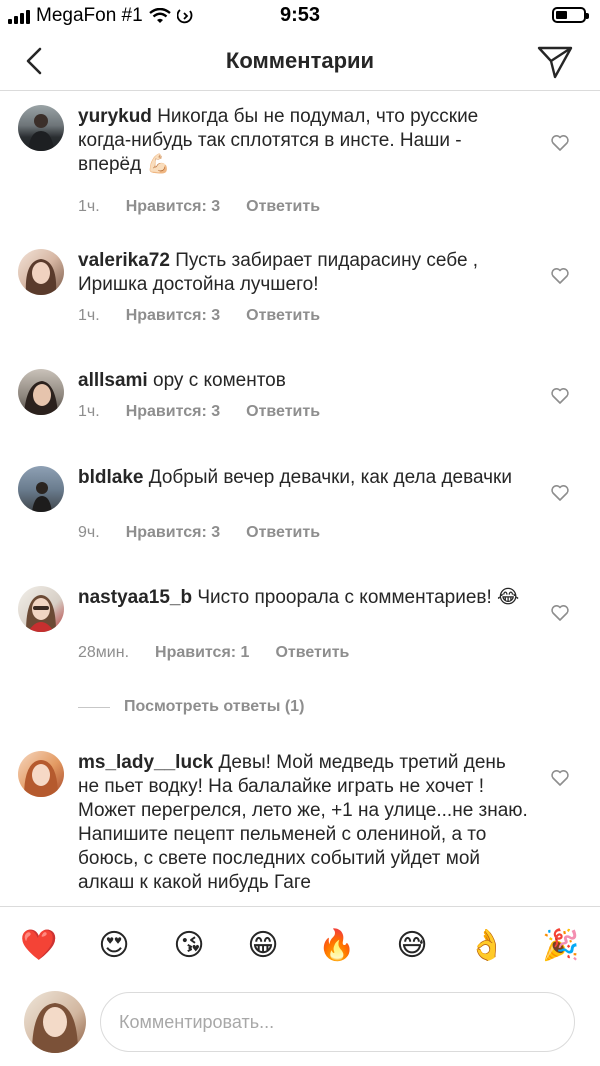 The width and height of the screenshot is (600, 1066). Describe the element at coordinates (219, 380) in the screenshot. I see `comment-text: ору с коментов` at that location.